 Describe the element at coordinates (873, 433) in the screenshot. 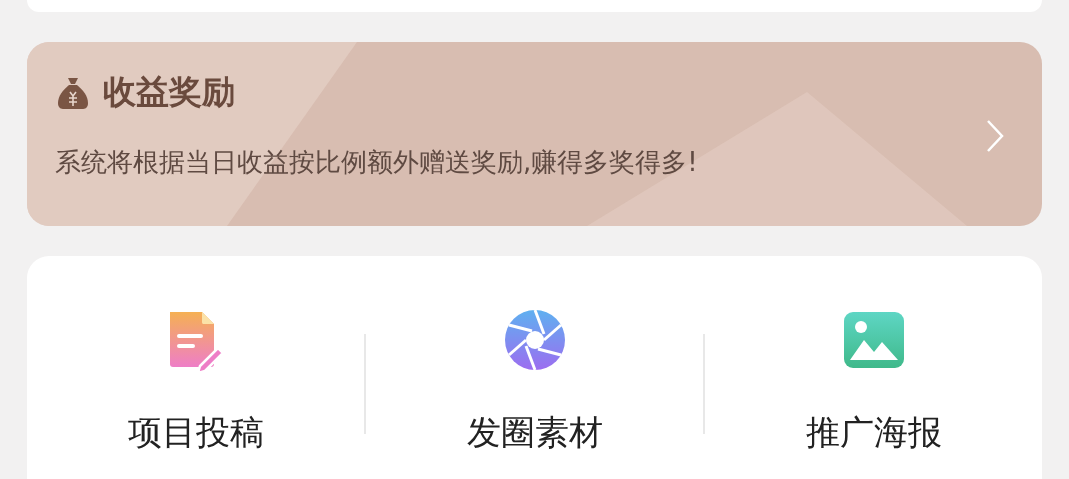

I see `shortcut-label: 推广海报` at that location.